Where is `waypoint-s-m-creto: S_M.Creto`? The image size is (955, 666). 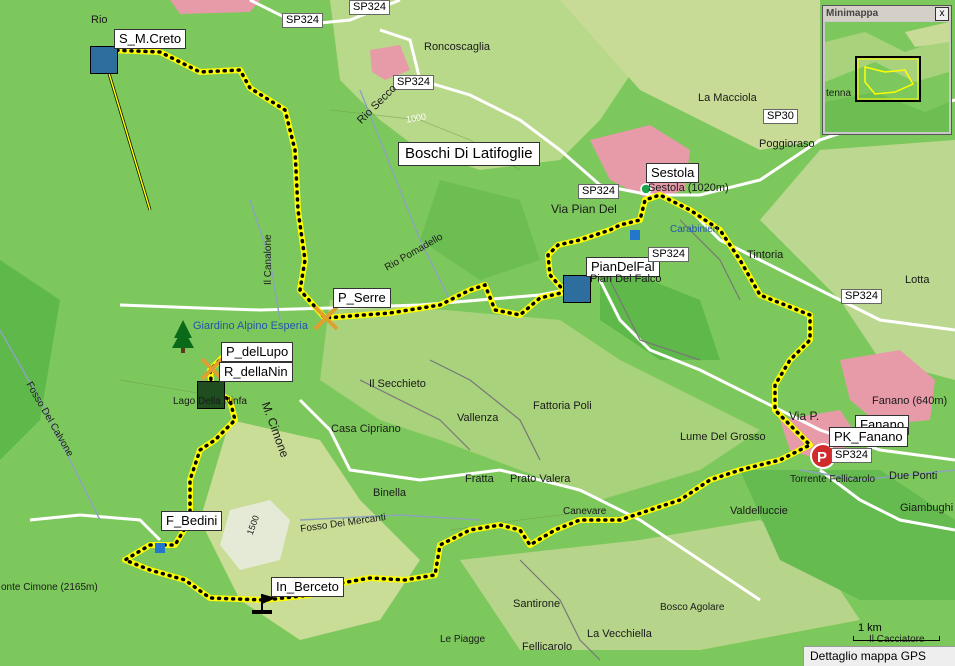
waypoint-s-m-creto: S_M.Creto is located at coordinates (150, 39).